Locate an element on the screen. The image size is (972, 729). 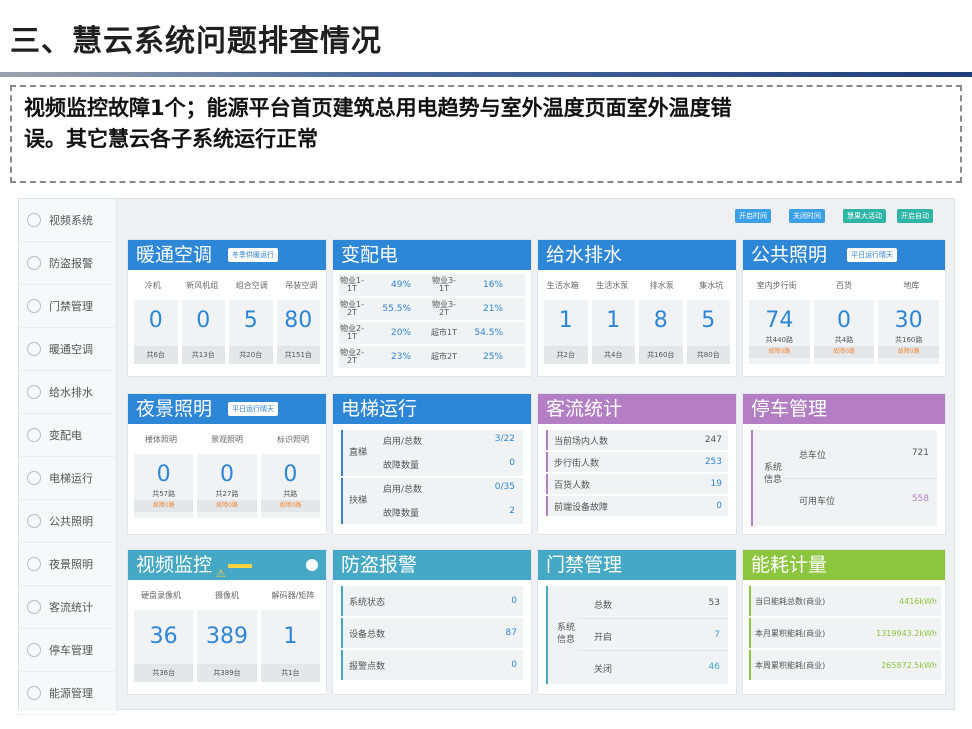
load-value: 20% is located at coordinates (400, 333).